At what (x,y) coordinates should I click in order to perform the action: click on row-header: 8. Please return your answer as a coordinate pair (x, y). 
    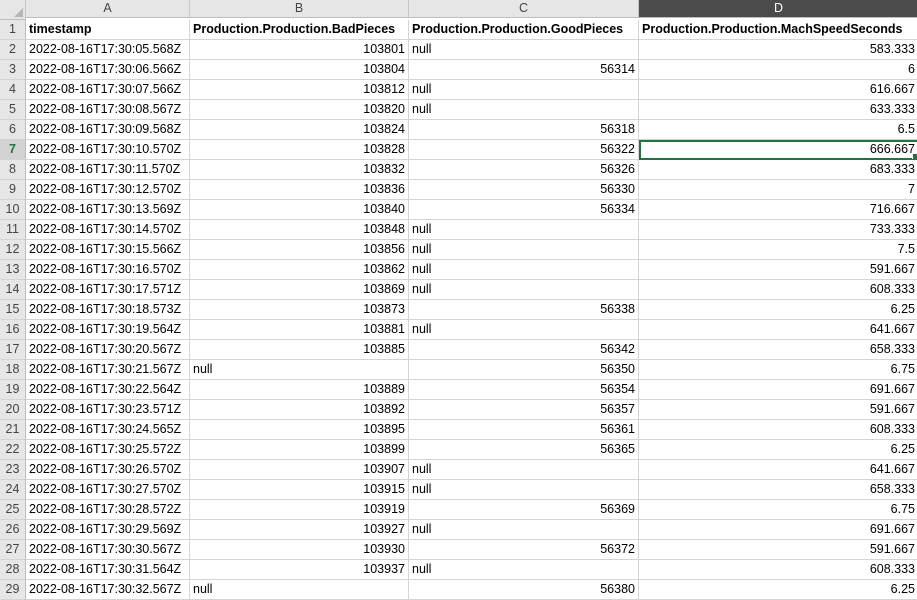
    Looking at the image, I should click on (13, 170).